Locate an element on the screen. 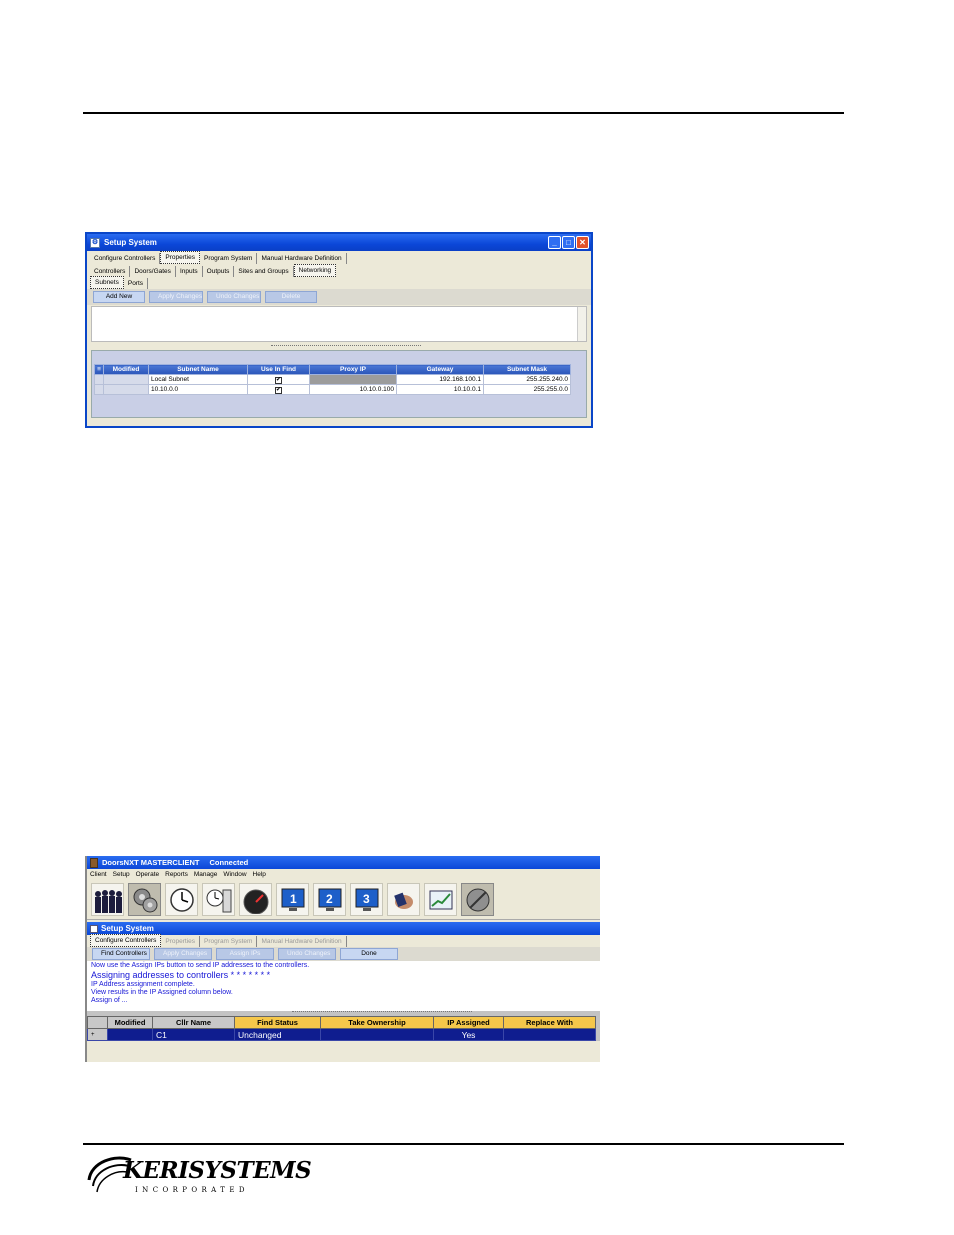 Image resolution: width=954 pixels, height=1235 pixels. cell-gateway: 10.10.0.1 is located at coordinates (440, 389).